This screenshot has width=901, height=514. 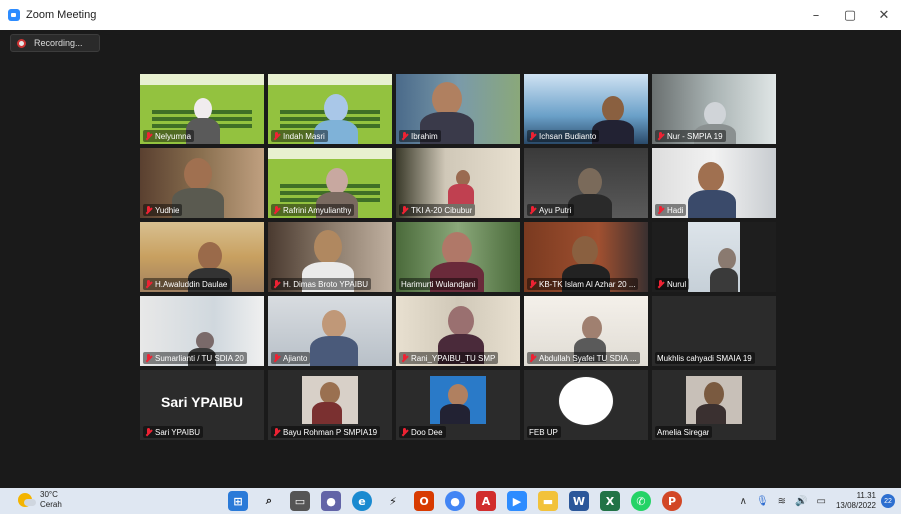 What do you see at coordinates (27, 500) in the screenshot?
I see `partly-sunny-icon` at bounding box center [27, 500].